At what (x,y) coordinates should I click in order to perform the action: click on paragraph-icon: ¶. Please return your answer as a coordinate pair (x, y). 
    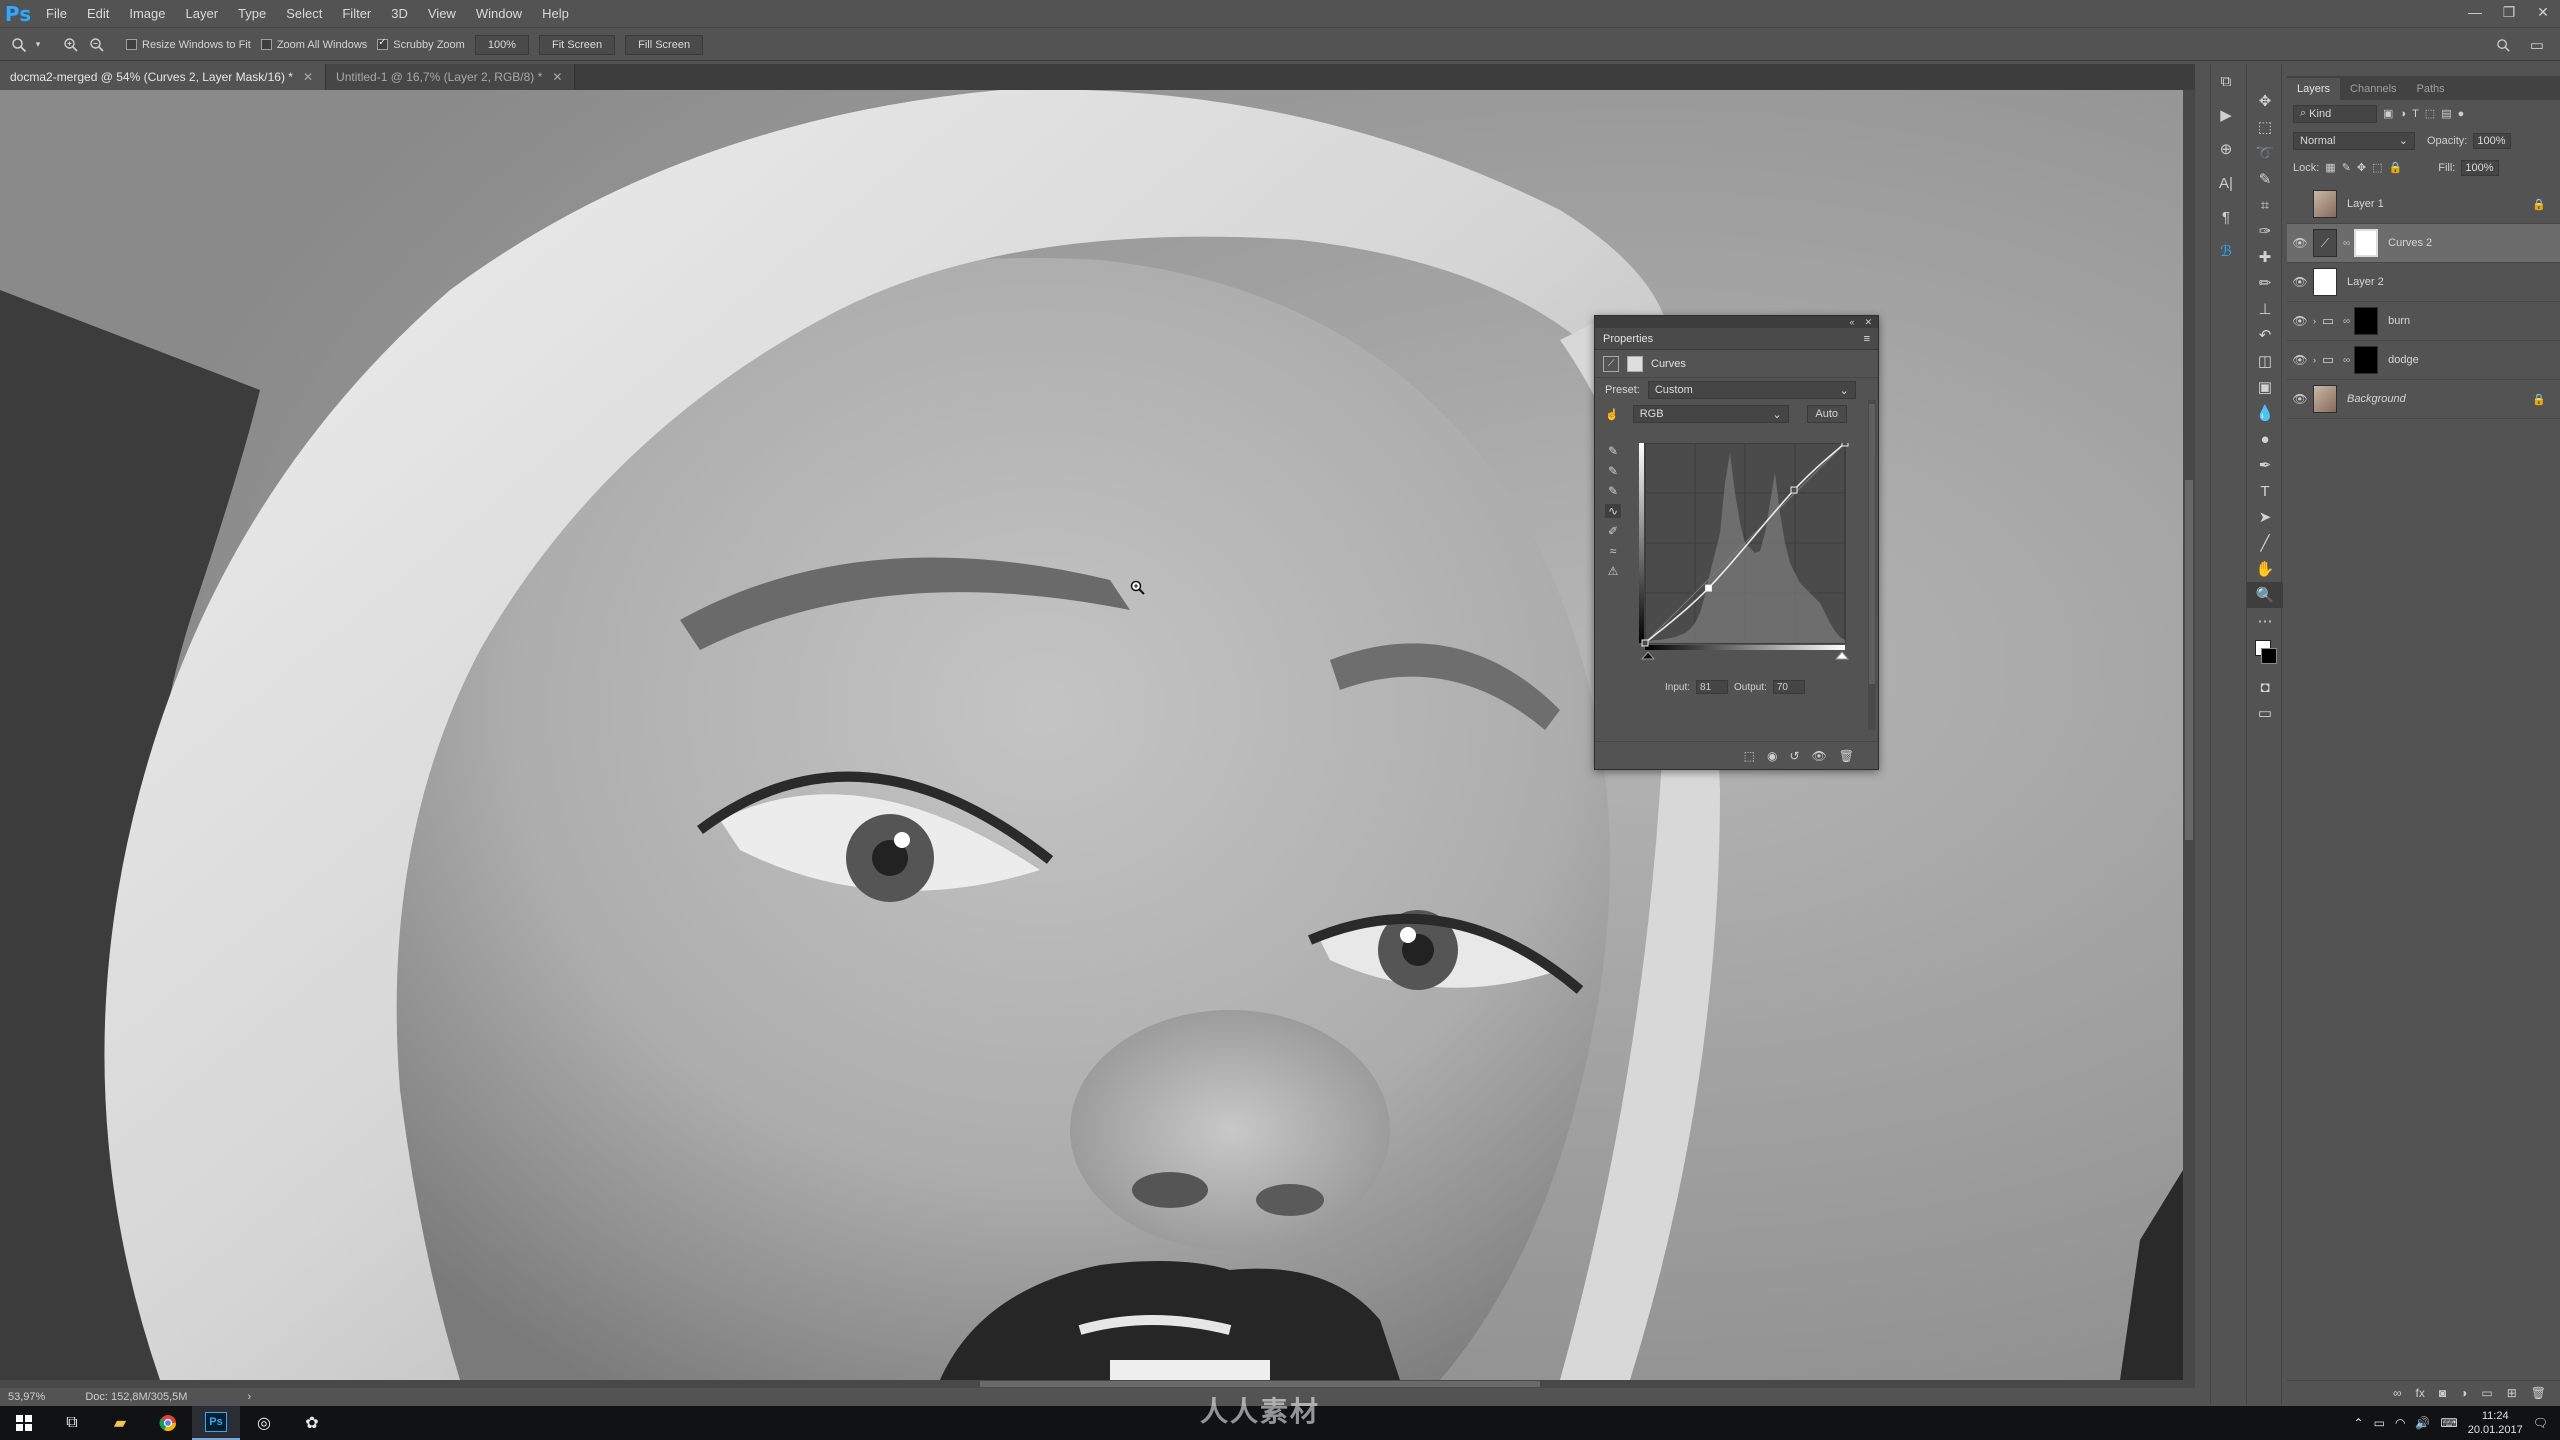
    Looking at the image, I should click on (2226, 217).